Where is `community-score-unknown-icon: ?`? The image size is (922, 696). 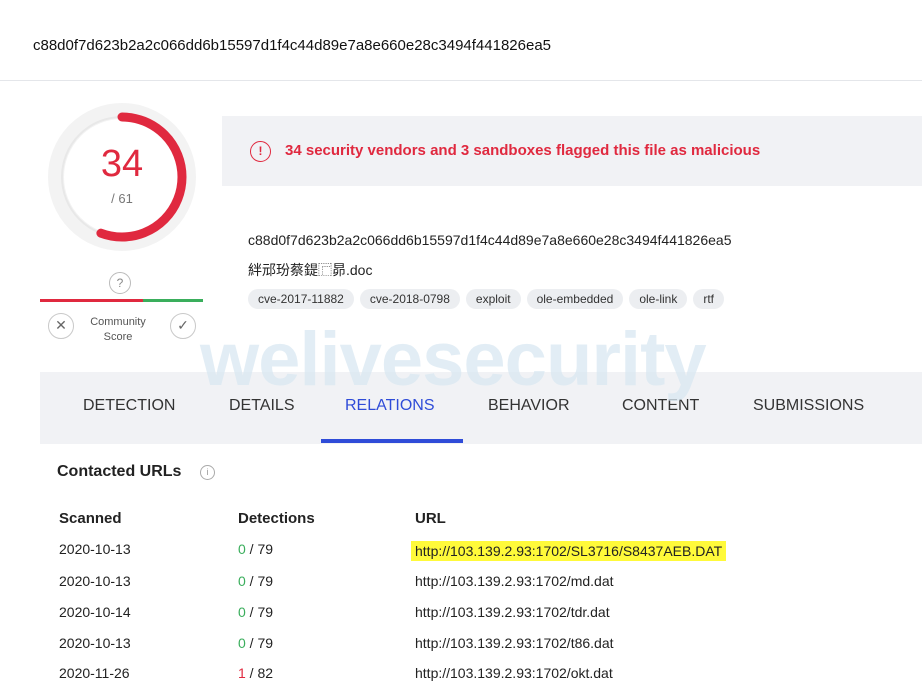 community-score-unknown-icon: ? is located at coordinates (120, 283).